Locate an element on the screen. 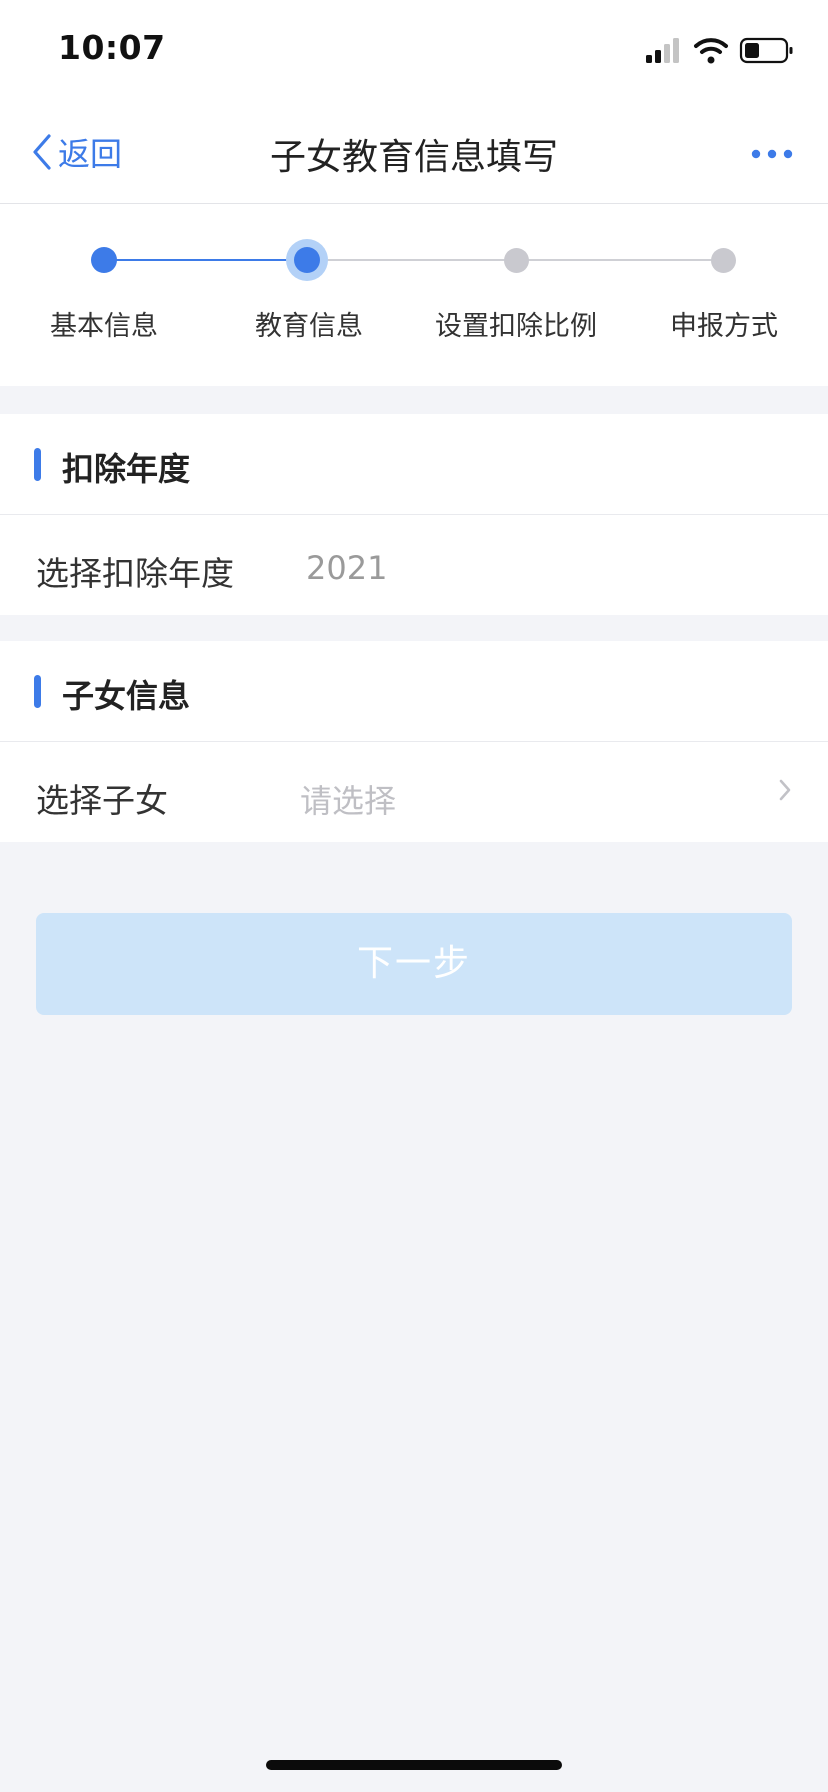  step-label-filing-method: 申报方式 is located at coordinates (724, 326).